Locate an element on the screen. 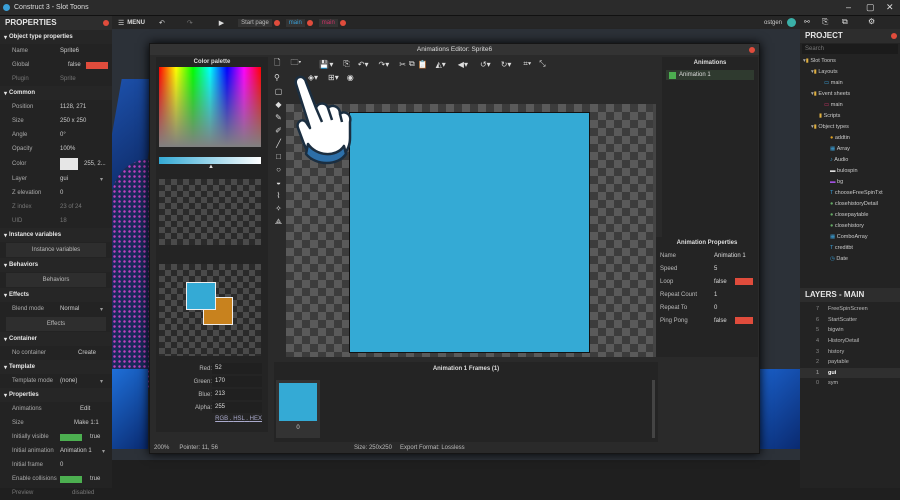 This screenshot has width=900, height=500. prop-z-elevation: Z elevation 0 is located at coordinates (56, 193).